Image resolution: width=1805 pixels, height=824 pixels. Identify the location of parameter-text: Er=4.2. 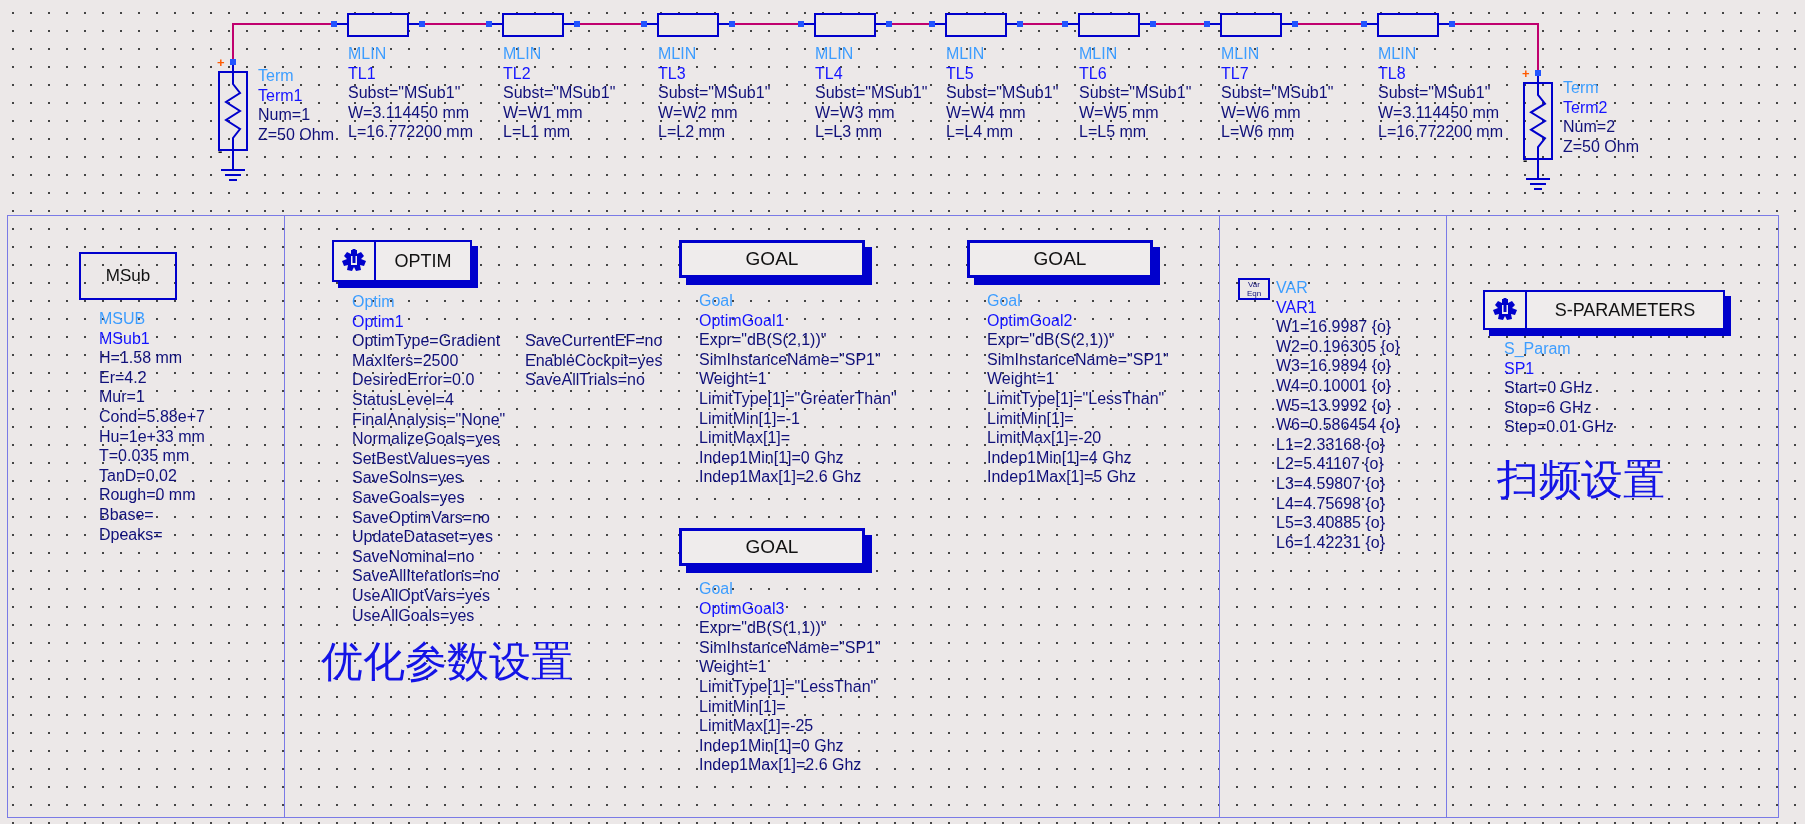
(123, 377).